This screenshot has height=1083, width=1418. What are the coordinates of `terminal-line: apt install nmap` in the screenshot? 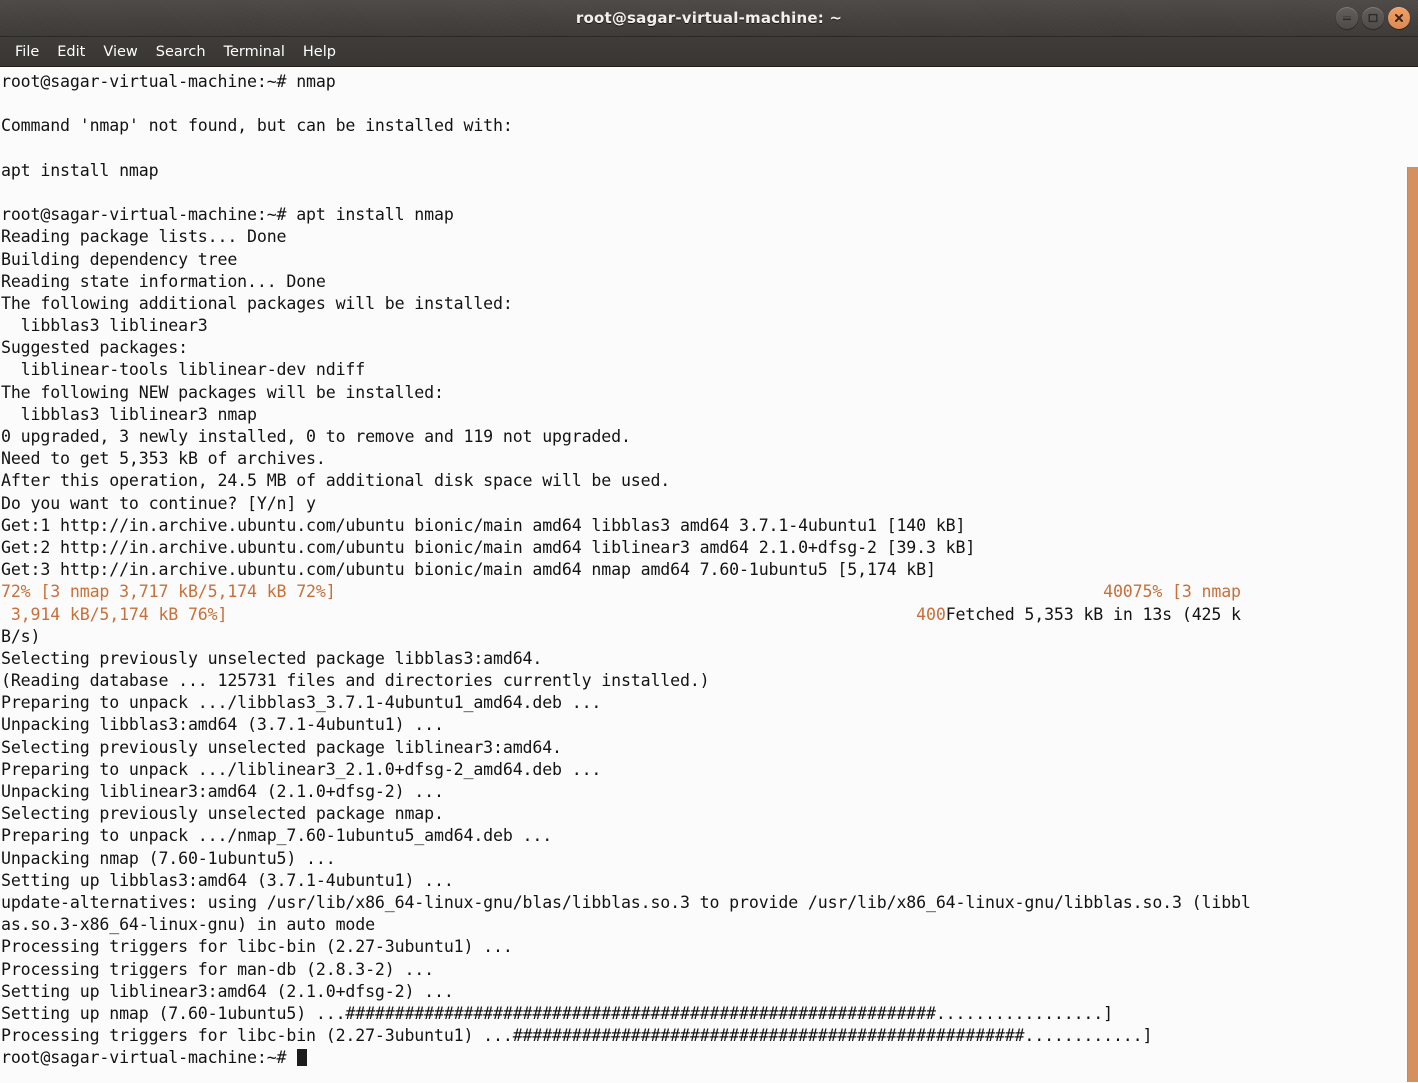 It's located at (80, 170).